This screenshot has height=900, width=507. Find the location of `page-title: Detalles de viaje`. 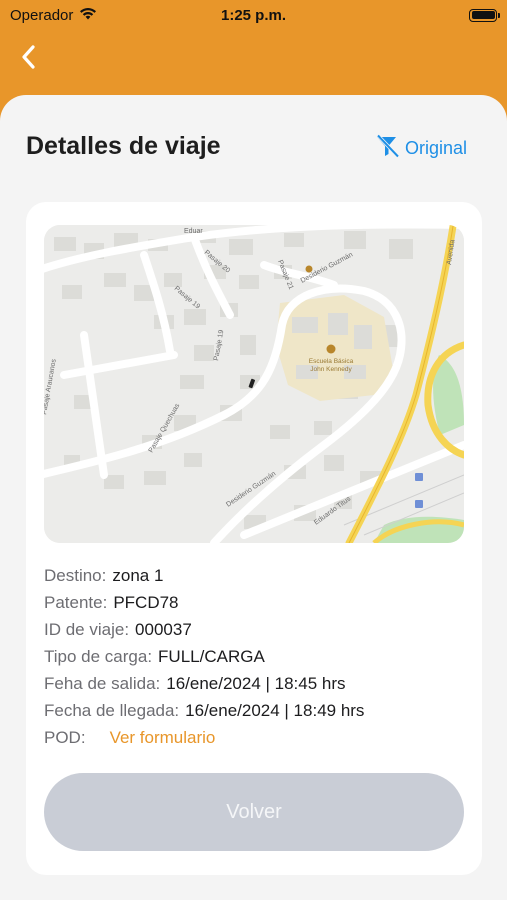

page-title: Detalles de viaje is located at coordinates (123, 146).